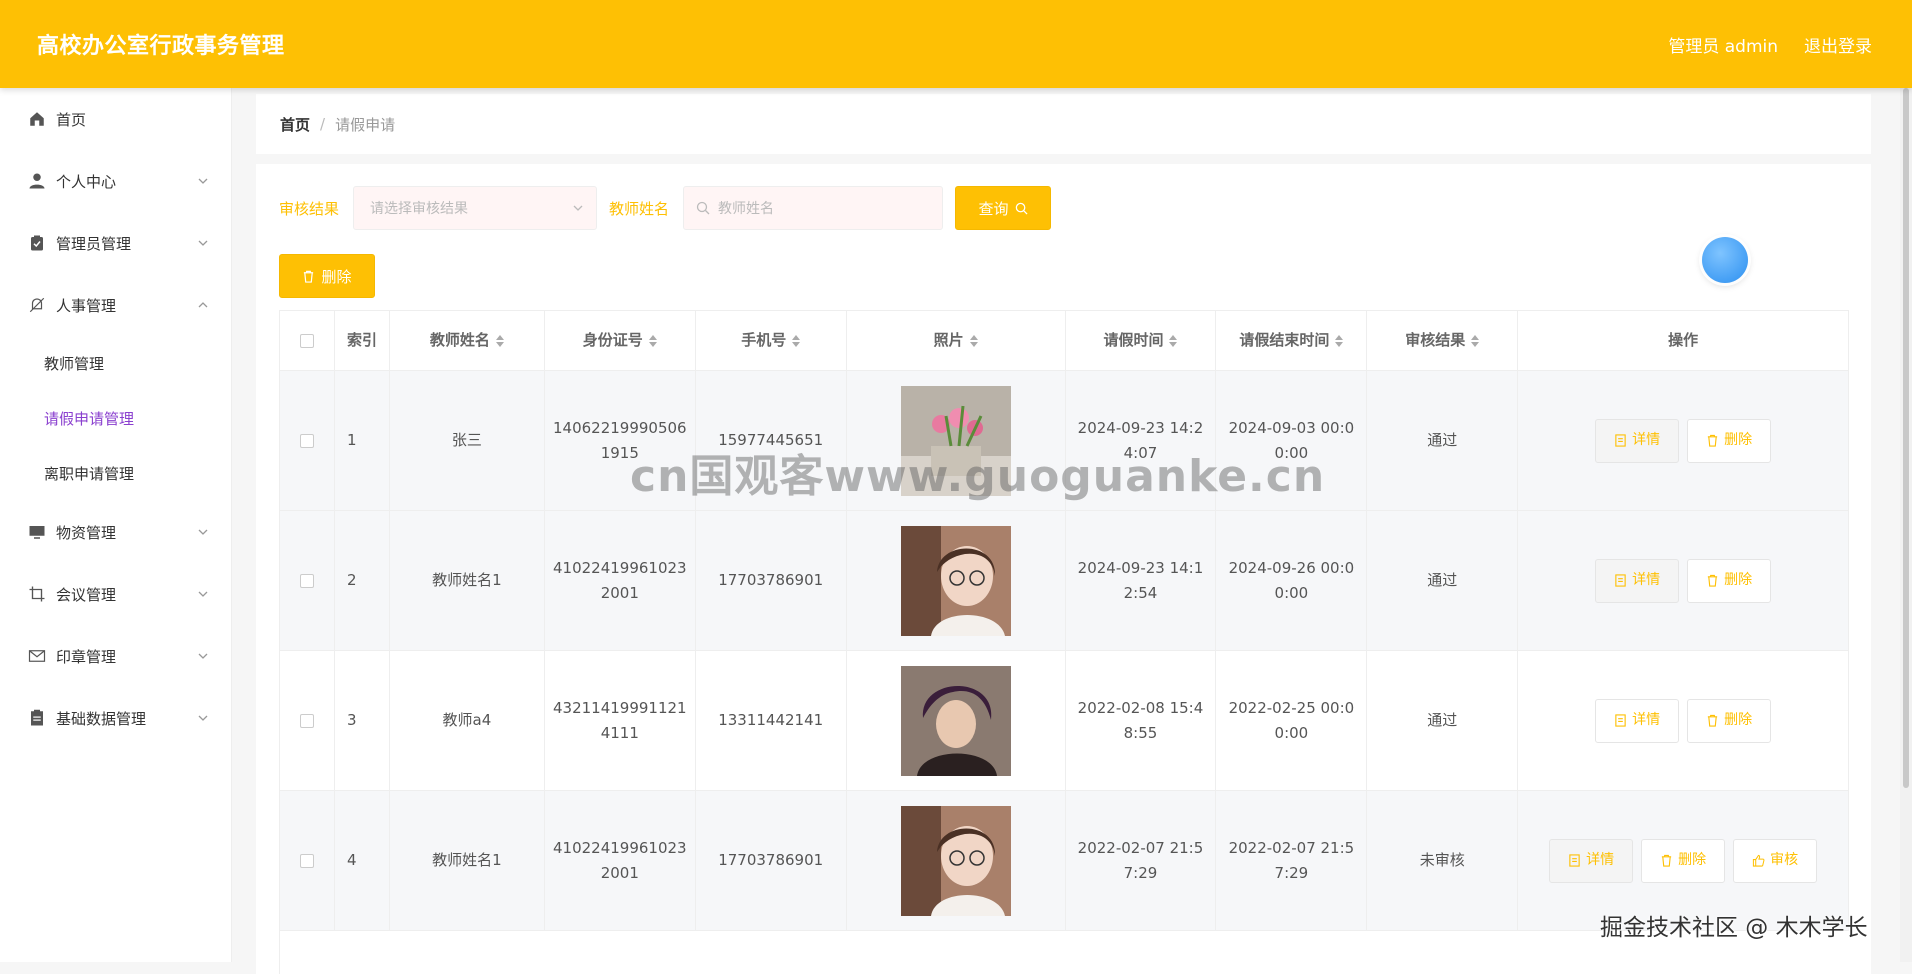  I want to click on col-header-end: 请假结束时间, so click(1292, 341).